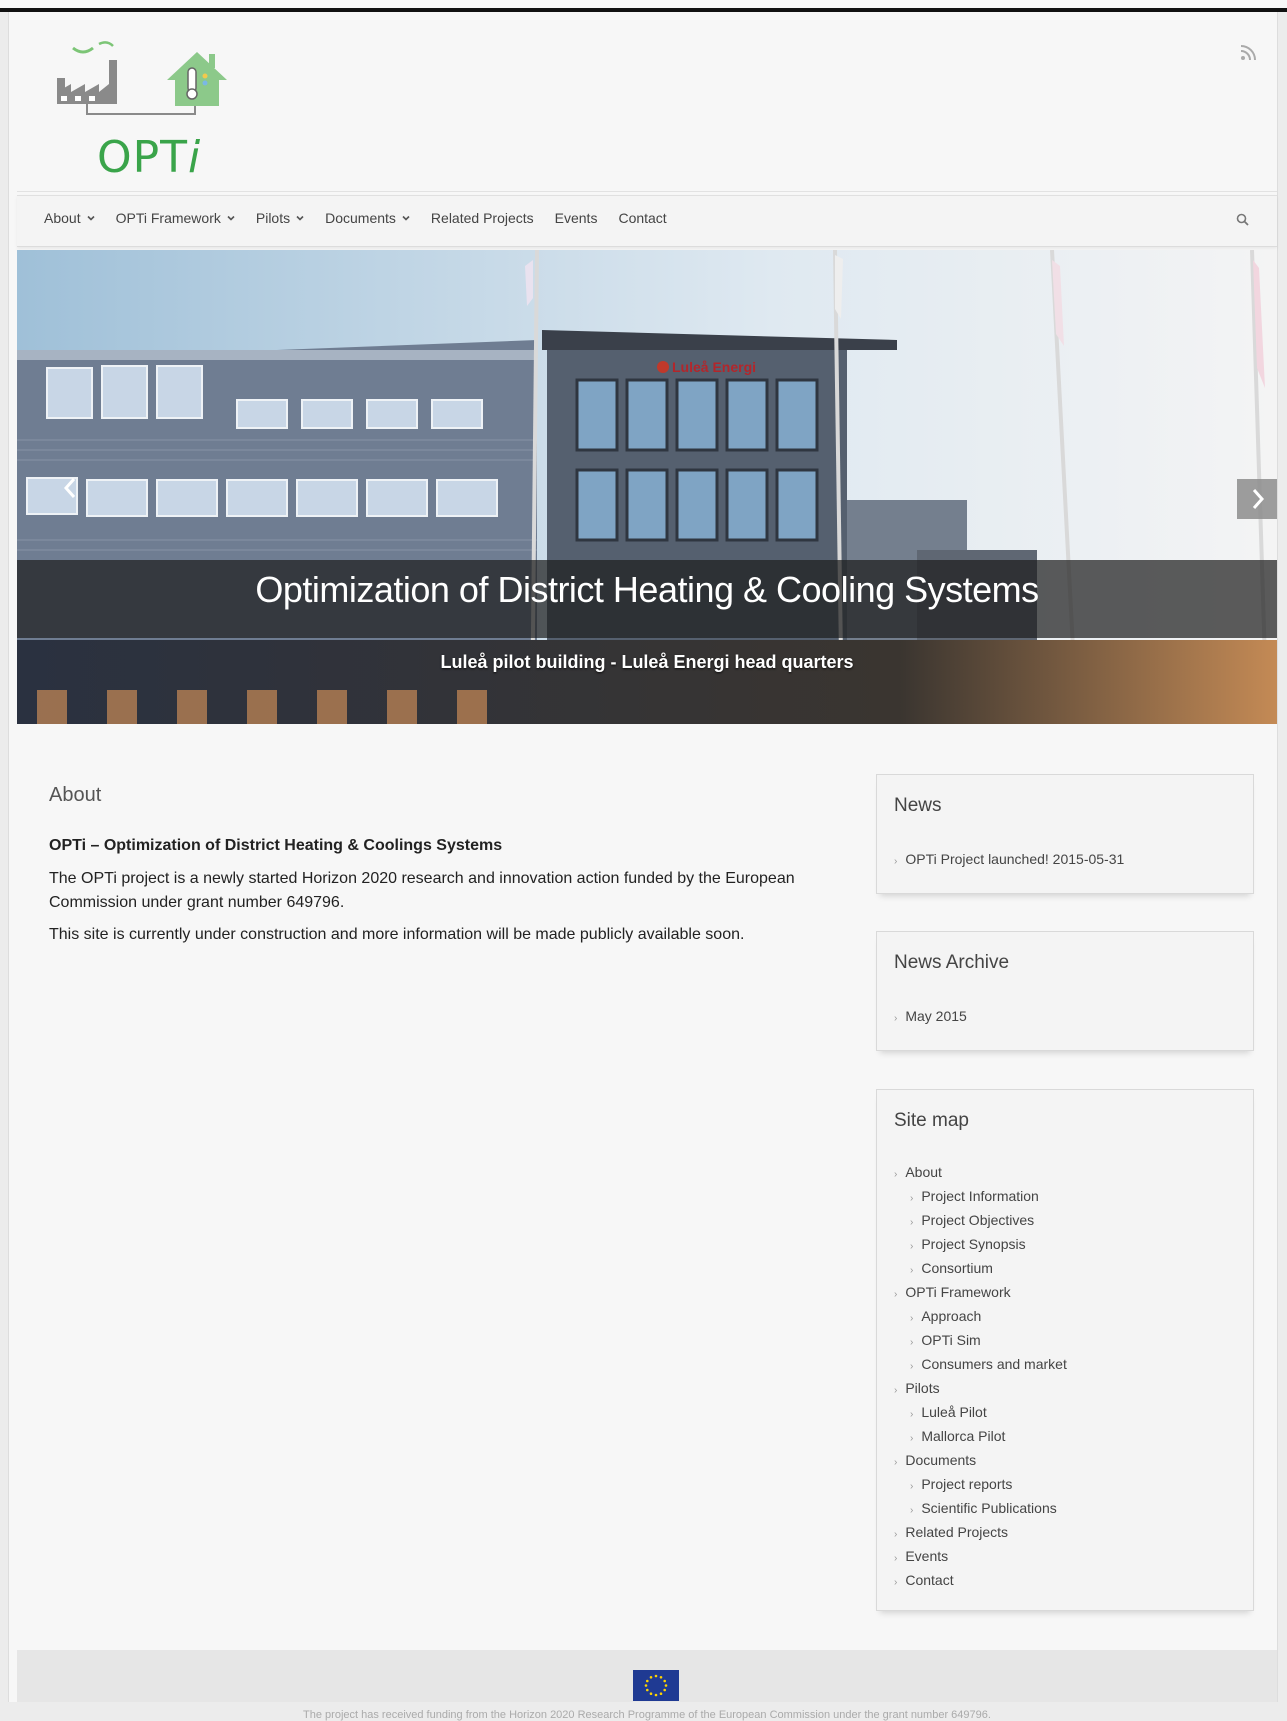 The width and height of the screenshot is (1287, 1721). What do you see at coordinates (175, 218) in the screenshot?
I see `nav-item-opti-framework: OPTi Framework` at bounding box center [175, 218].